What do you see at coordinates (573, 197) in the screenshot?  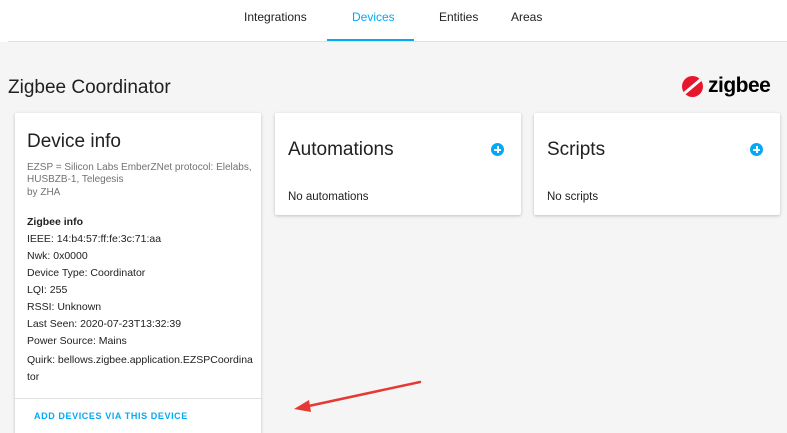 I see `scripts-empty-text: No scripts` at bounding box center [573, 197].